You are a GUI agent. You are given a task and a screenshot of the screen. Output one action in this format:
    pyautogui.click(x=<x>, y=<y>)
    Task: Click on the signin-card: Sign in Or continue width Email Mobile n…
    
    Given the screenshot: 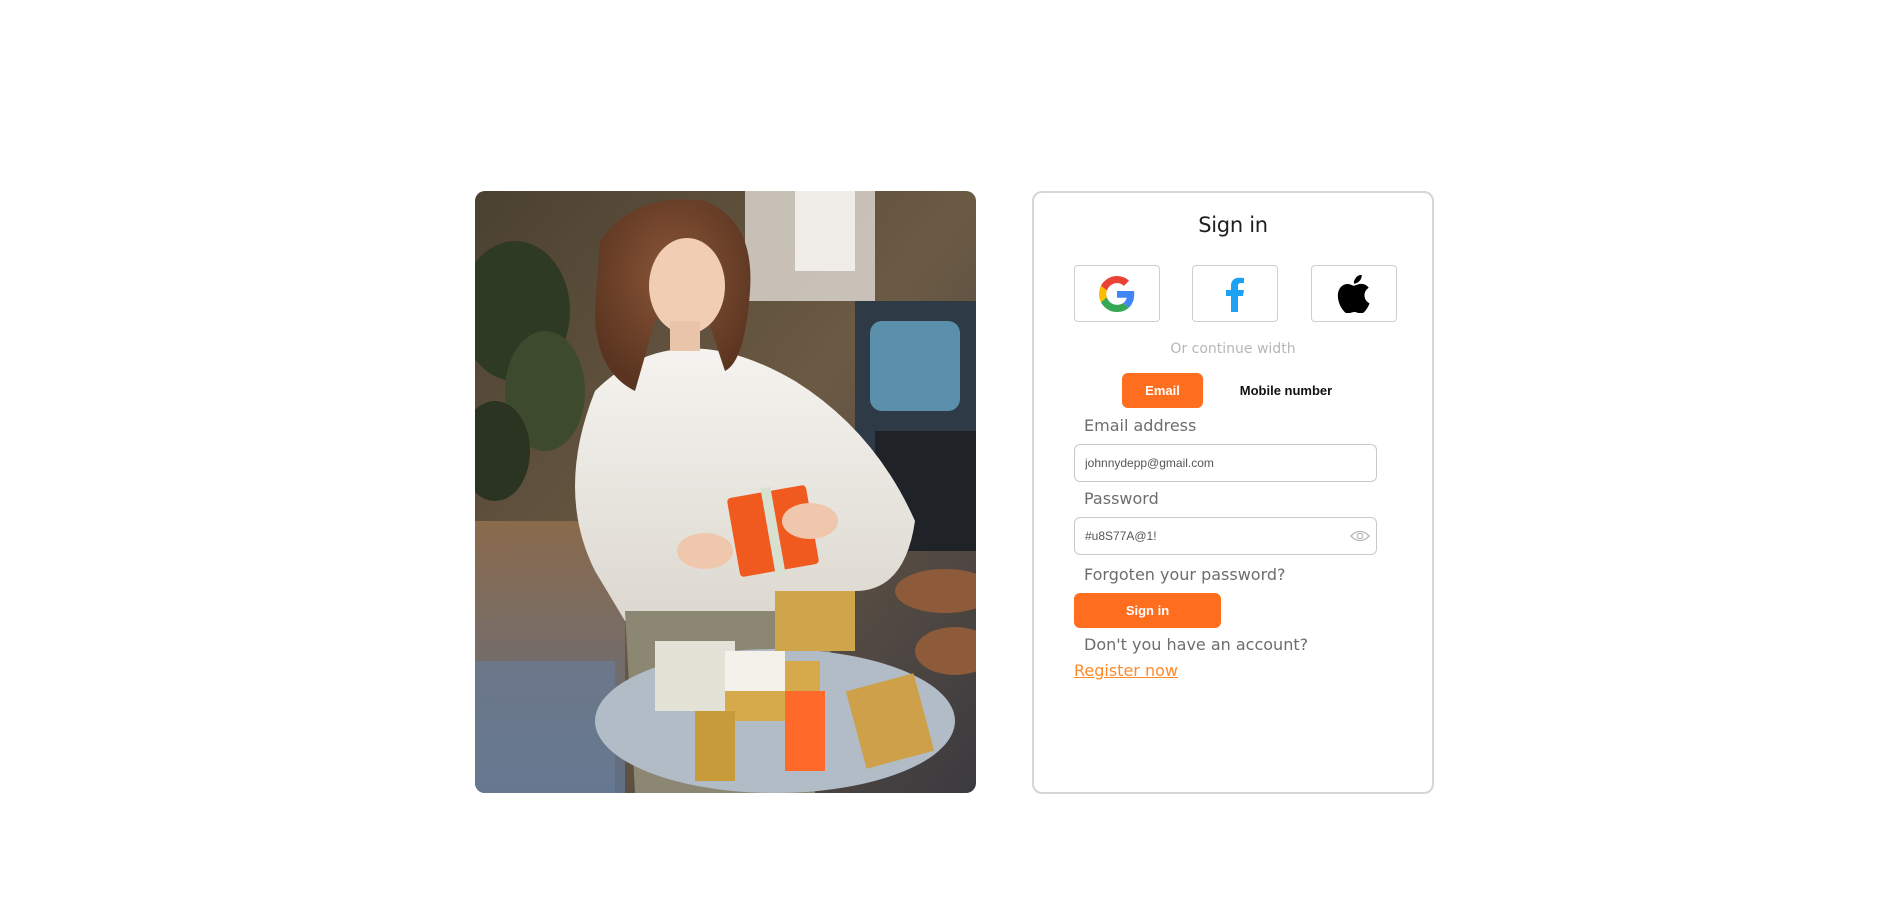 What is the action you would take?
    pyautogui.click(x=1233, y=492)
    